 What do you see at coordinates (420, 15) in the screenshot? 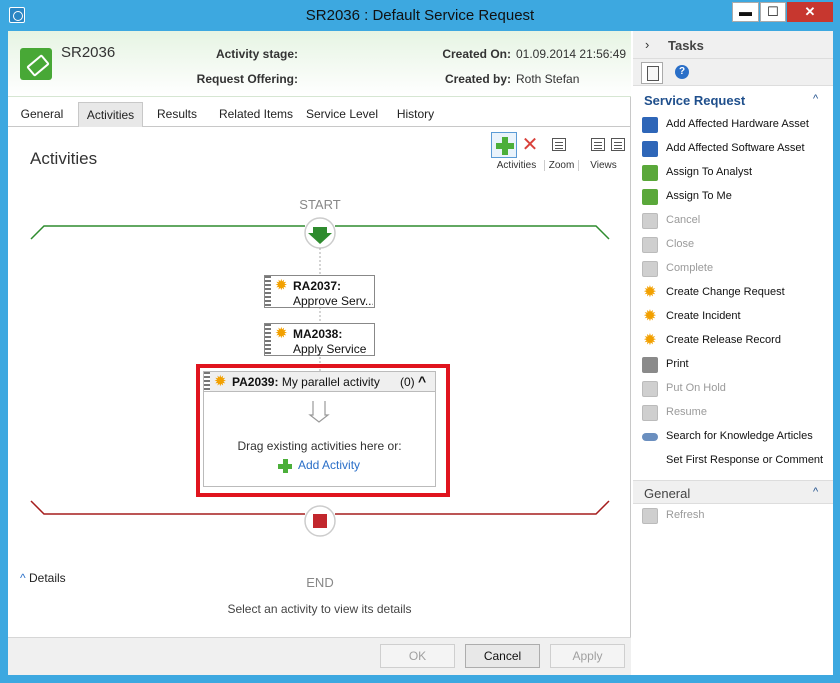
I see `title-bar: SR2036 : Default Service Request ▬ ☐ ✕` at bounding box center [420, 15].